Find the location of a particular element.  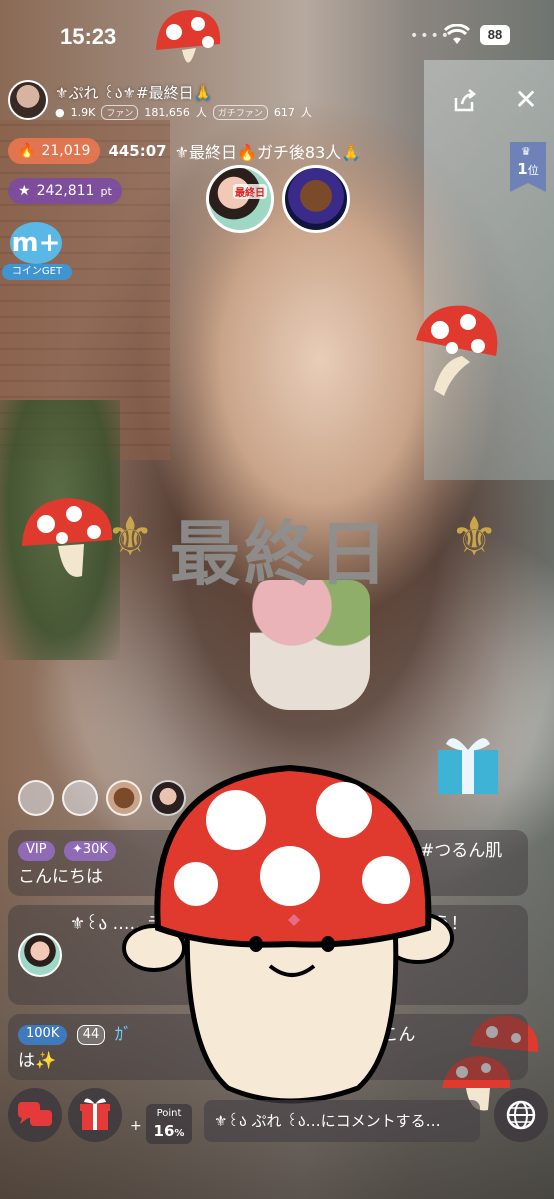

guest-label: 最終日 is located at coordinates (250, 191).